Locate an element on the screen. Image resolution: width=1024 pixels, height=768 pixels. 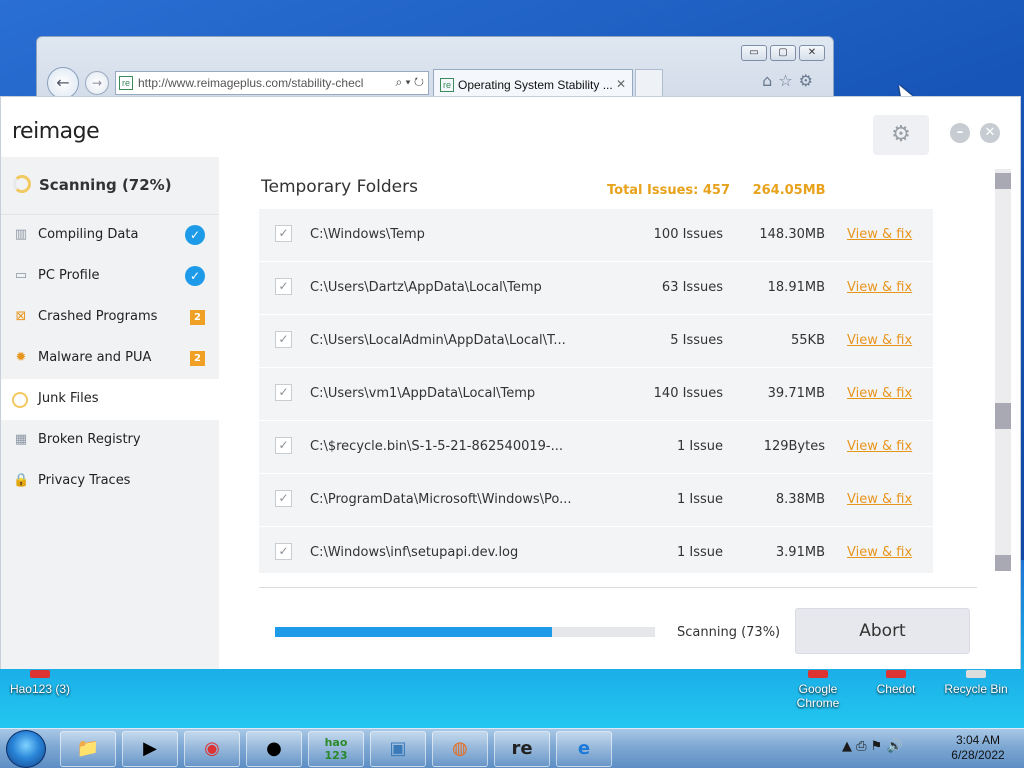
desktop-icon-chedot: Chedot is located at coordinates (896, 683).